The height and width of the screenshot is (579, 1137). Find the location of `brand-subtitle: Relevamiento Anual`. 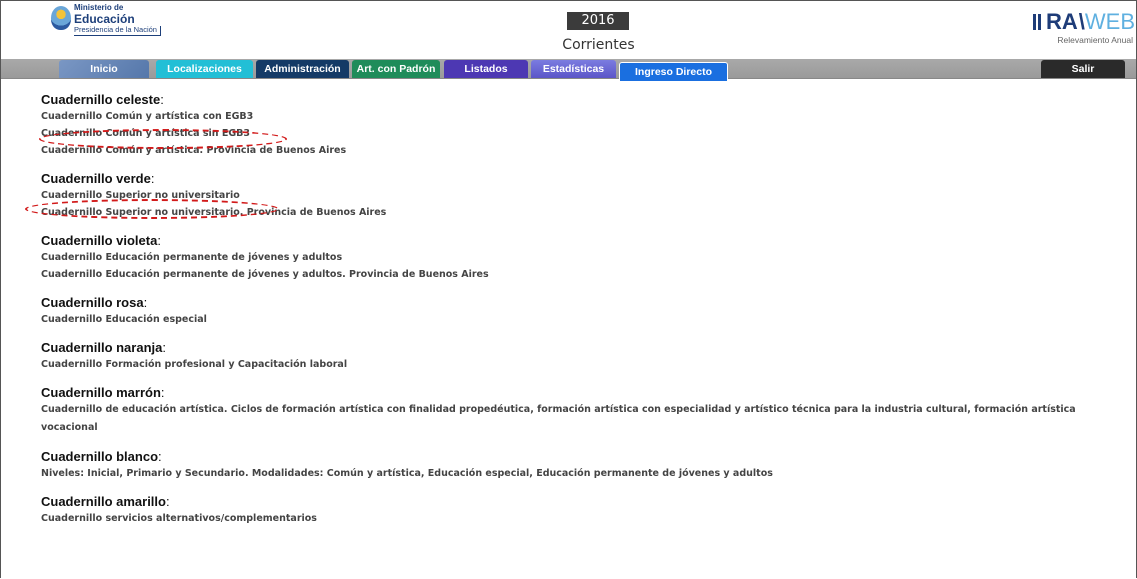

brand-subtitle: Relevamiento Anual is located at coordinates (1095, 40).